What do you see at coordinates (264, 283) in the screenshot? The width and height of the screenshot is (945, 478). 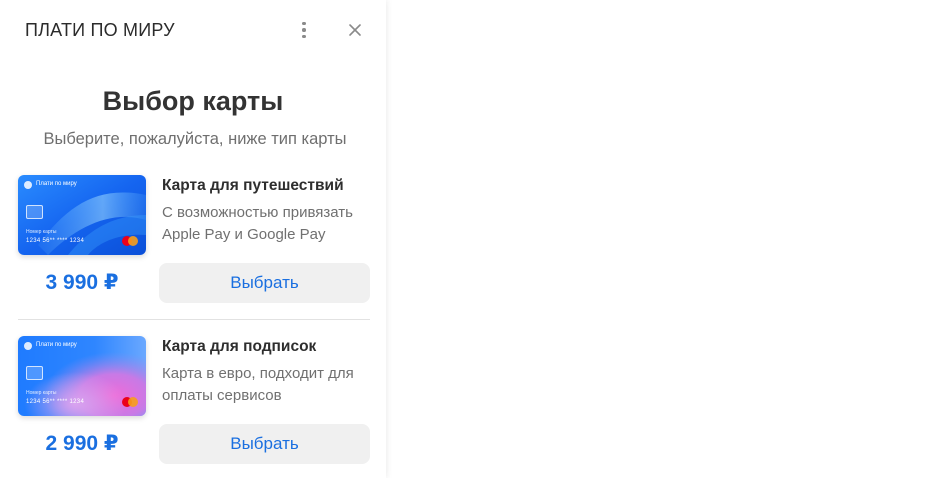 I see `choose-travel-card-button: Выбрать` at bounding box center [264, 283].